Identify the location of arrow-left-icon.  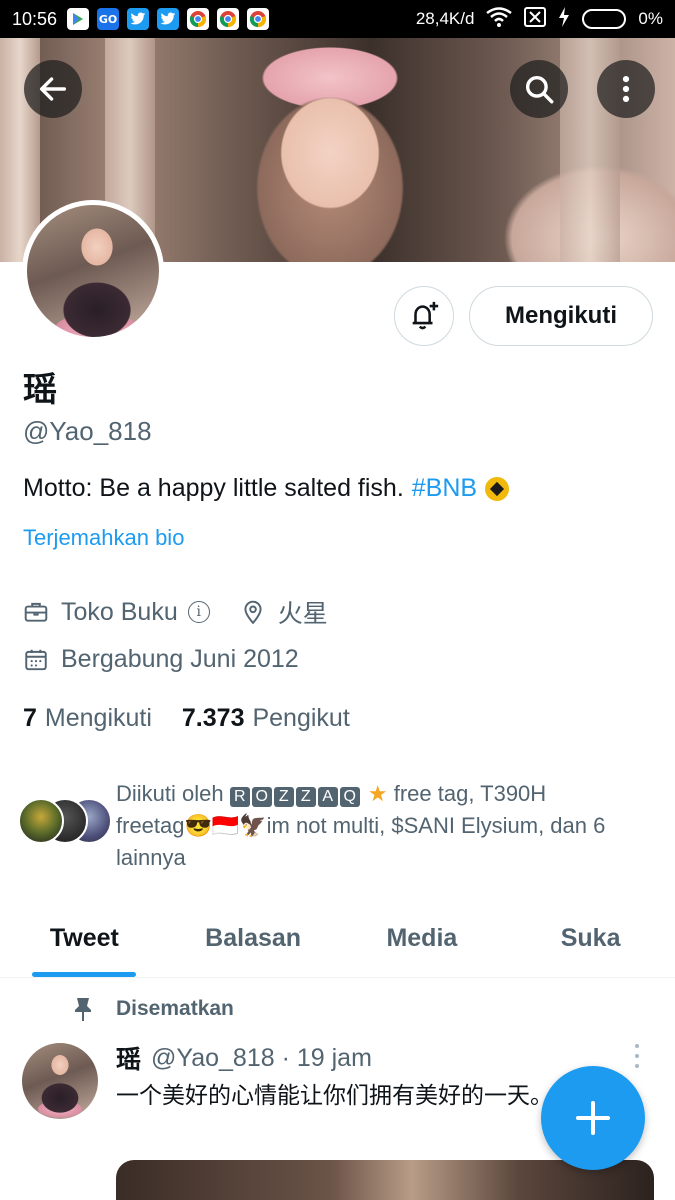
(53, 89).